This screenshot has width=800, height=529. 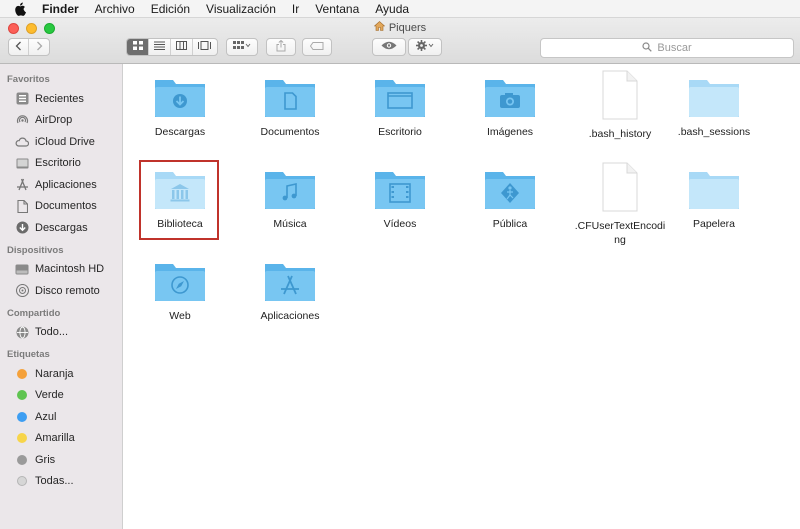 I want to click on sidebar-tag-amarilla: Amarilla, so click(x=61, y=439).